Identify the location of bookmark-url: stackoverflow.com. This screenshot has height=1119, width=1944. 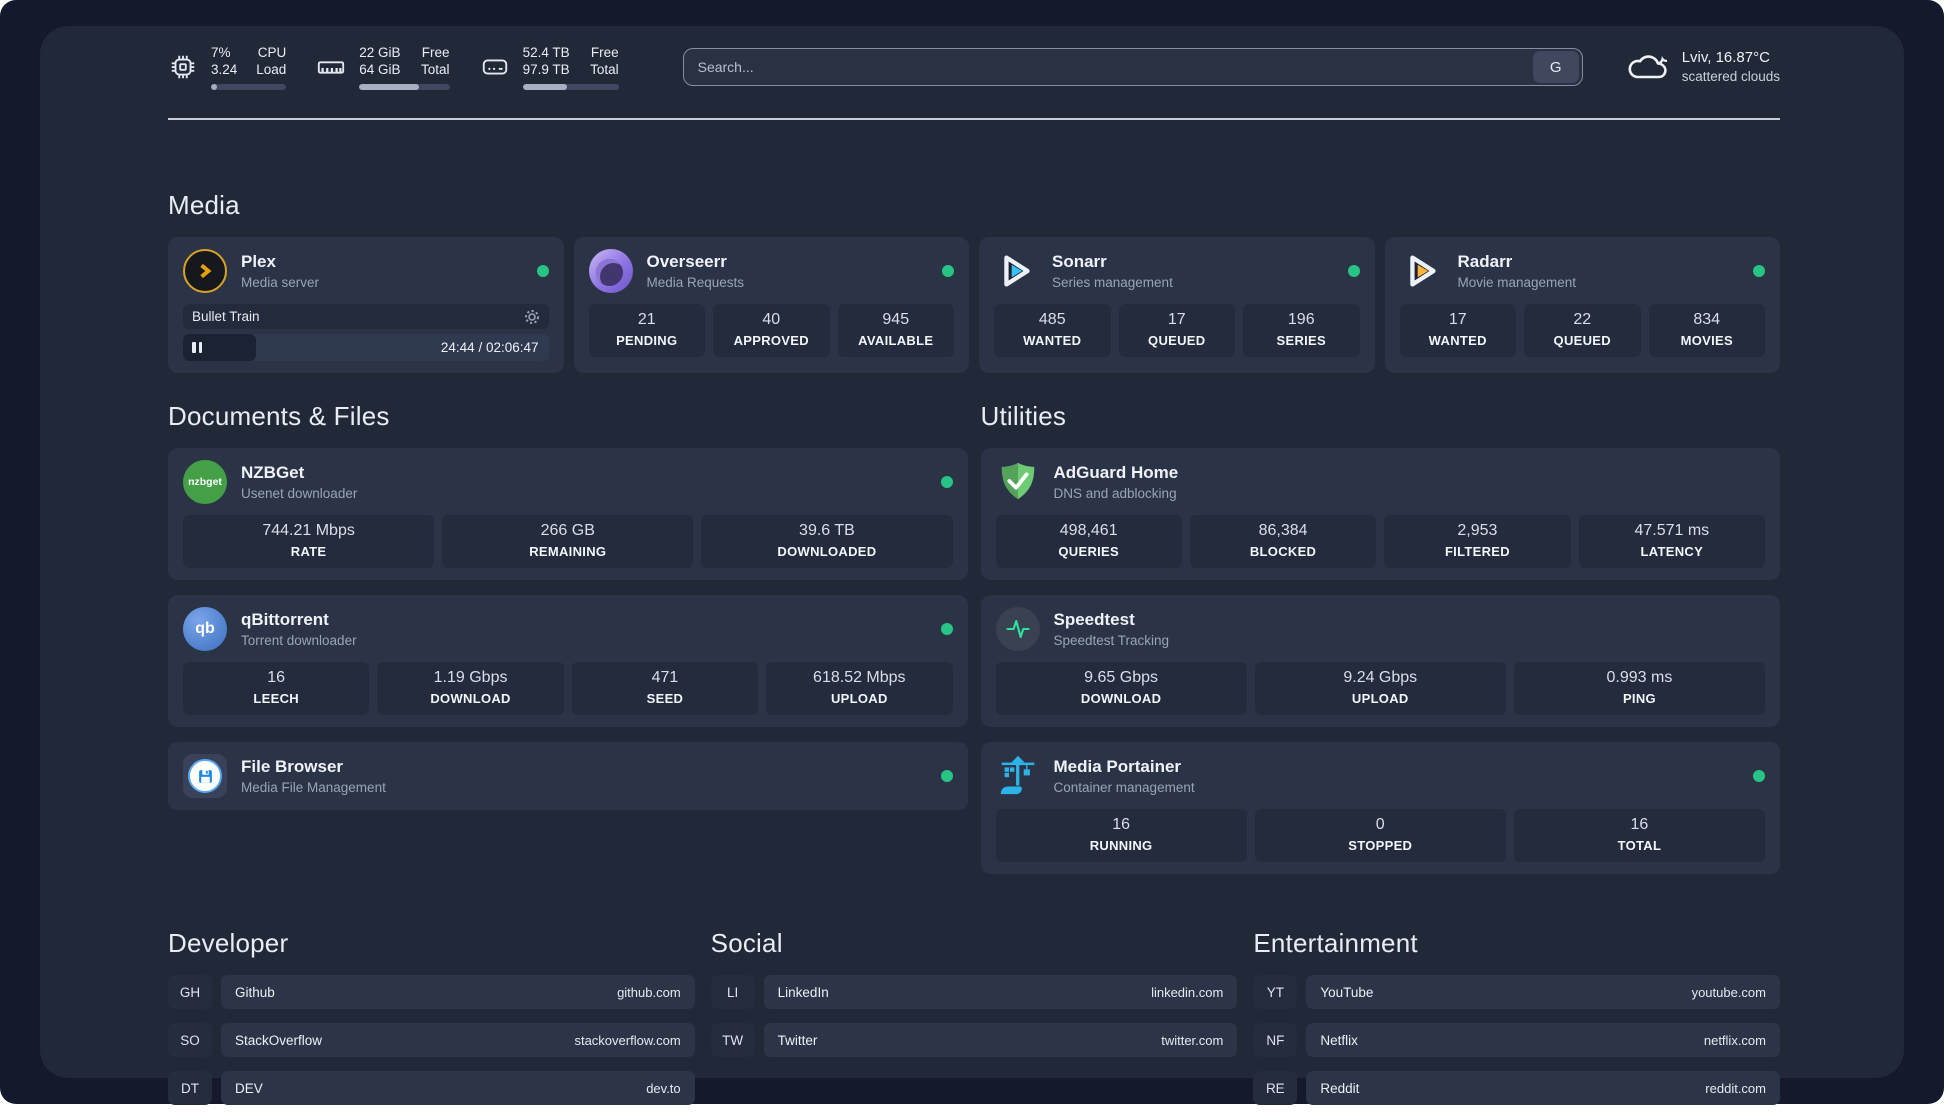
(627, 1040).